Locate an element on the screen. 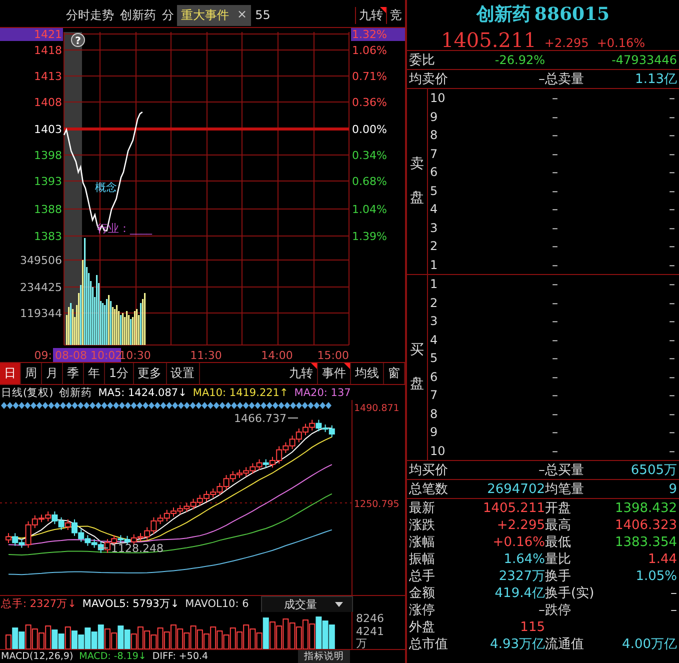 This screenshot has width=679, height=663. chart-tab: 九转 is located at coordinates (370, 15).